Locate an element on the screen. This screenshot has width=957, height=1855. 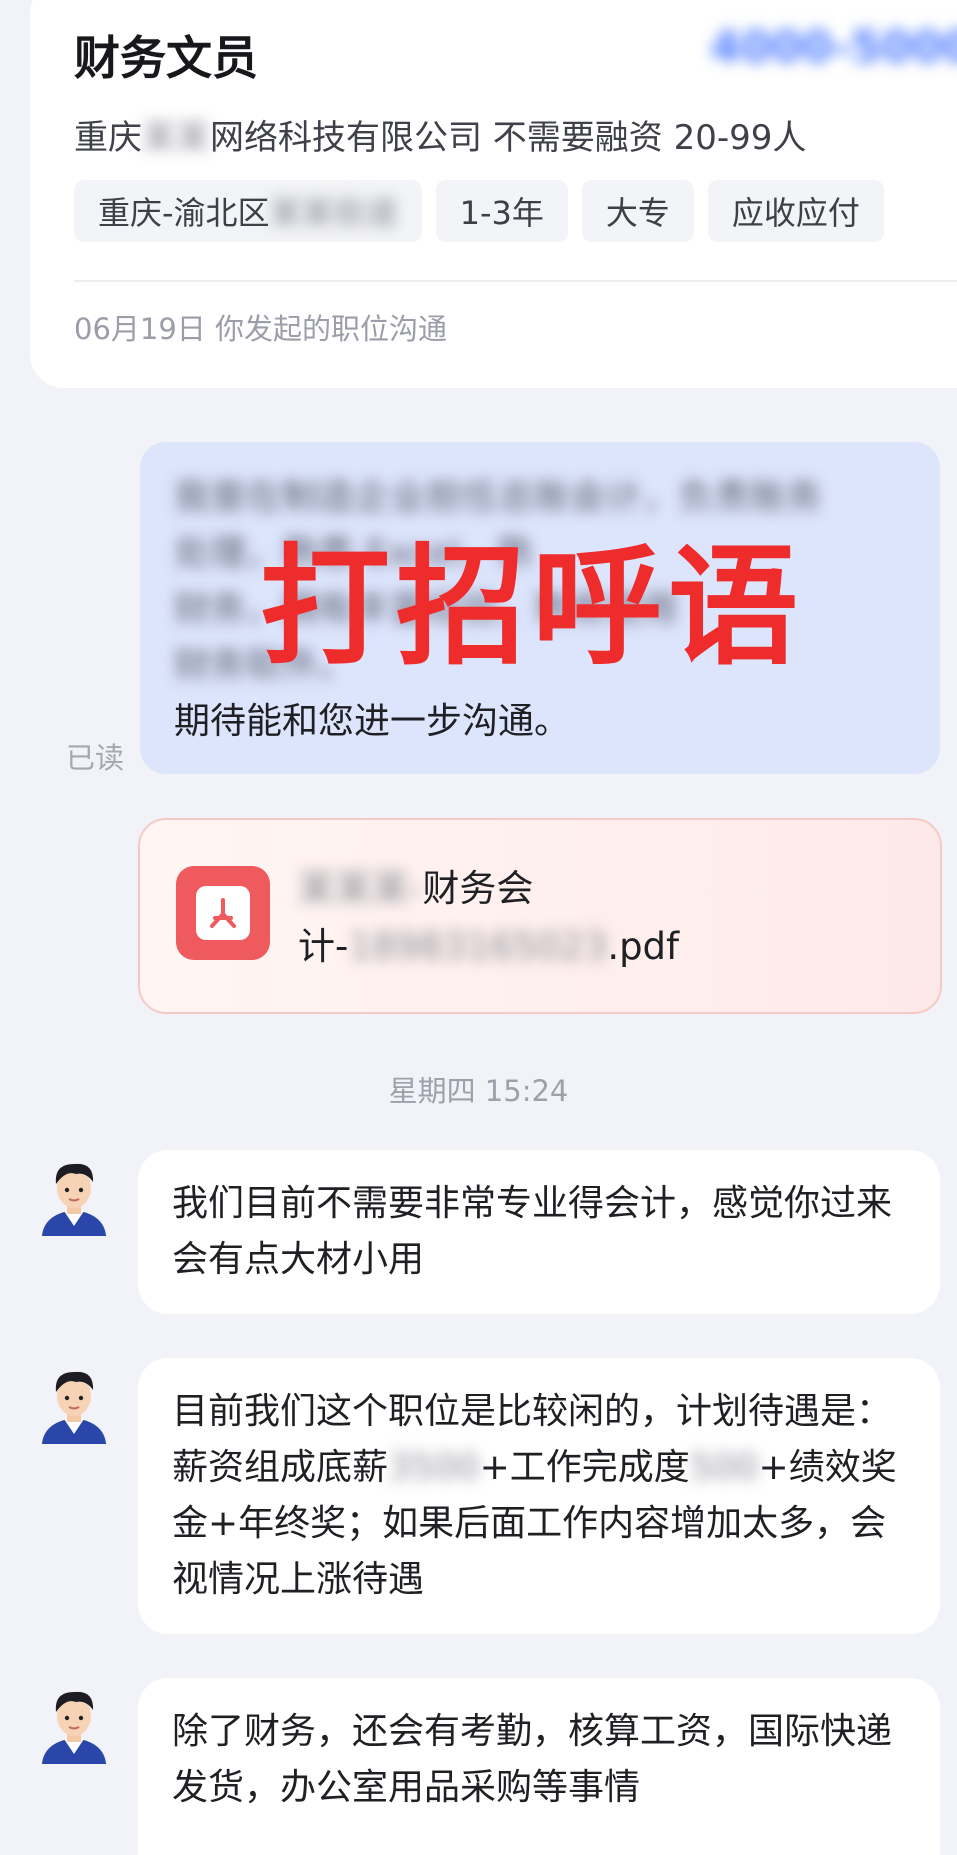
tag-location-blurred: 某某街道 is located at coordinates (333, 213).